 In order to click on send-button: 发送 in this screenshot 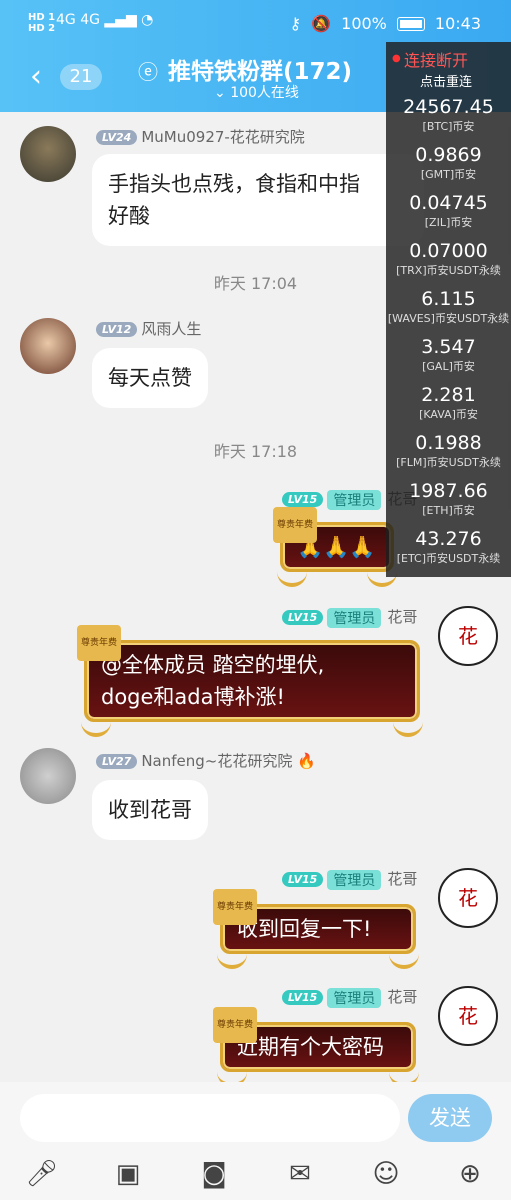, I will do `click(450, 1118)`.